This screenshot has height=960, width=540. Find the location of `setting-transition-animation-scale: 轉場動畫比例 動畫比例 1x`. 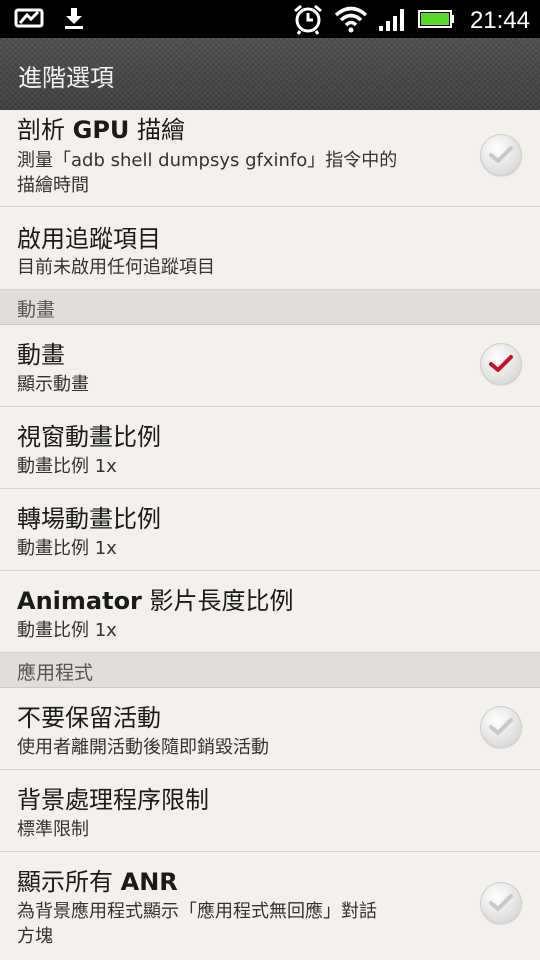

setting-transition-animation-scale: 轉場動畫比例 動畫比例 1x is located at coordinates (270, 530).